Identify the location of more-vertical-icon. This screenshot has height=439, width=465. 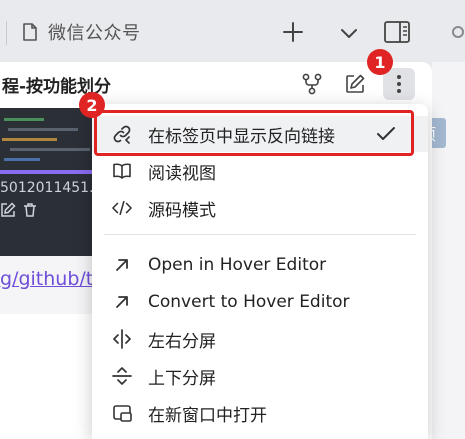
(399, 84).